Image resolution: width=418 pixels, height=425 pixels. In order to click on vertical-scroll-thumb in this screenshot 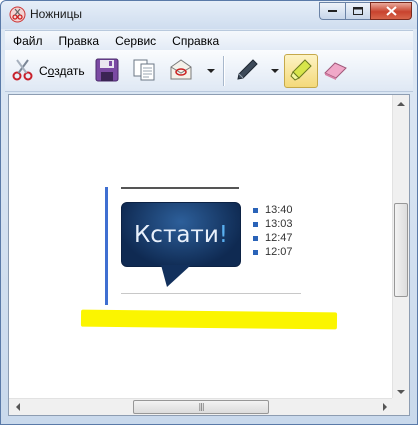, I will do `click(401, 250)`.